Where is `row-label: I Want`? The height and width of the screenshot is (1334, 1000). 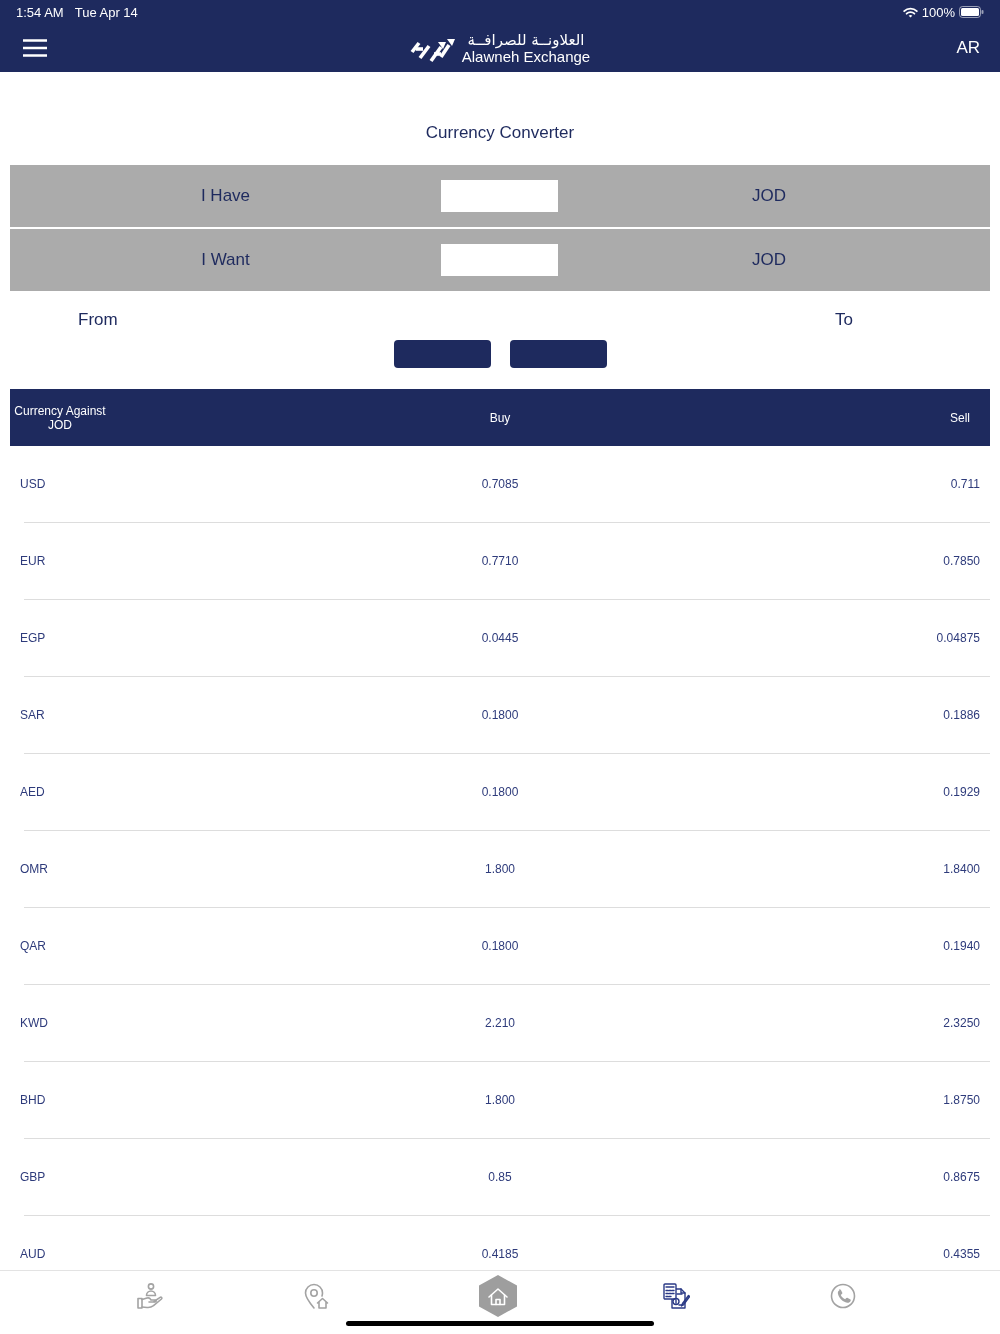
row-label: I Want is located at coordinates (225, 260).